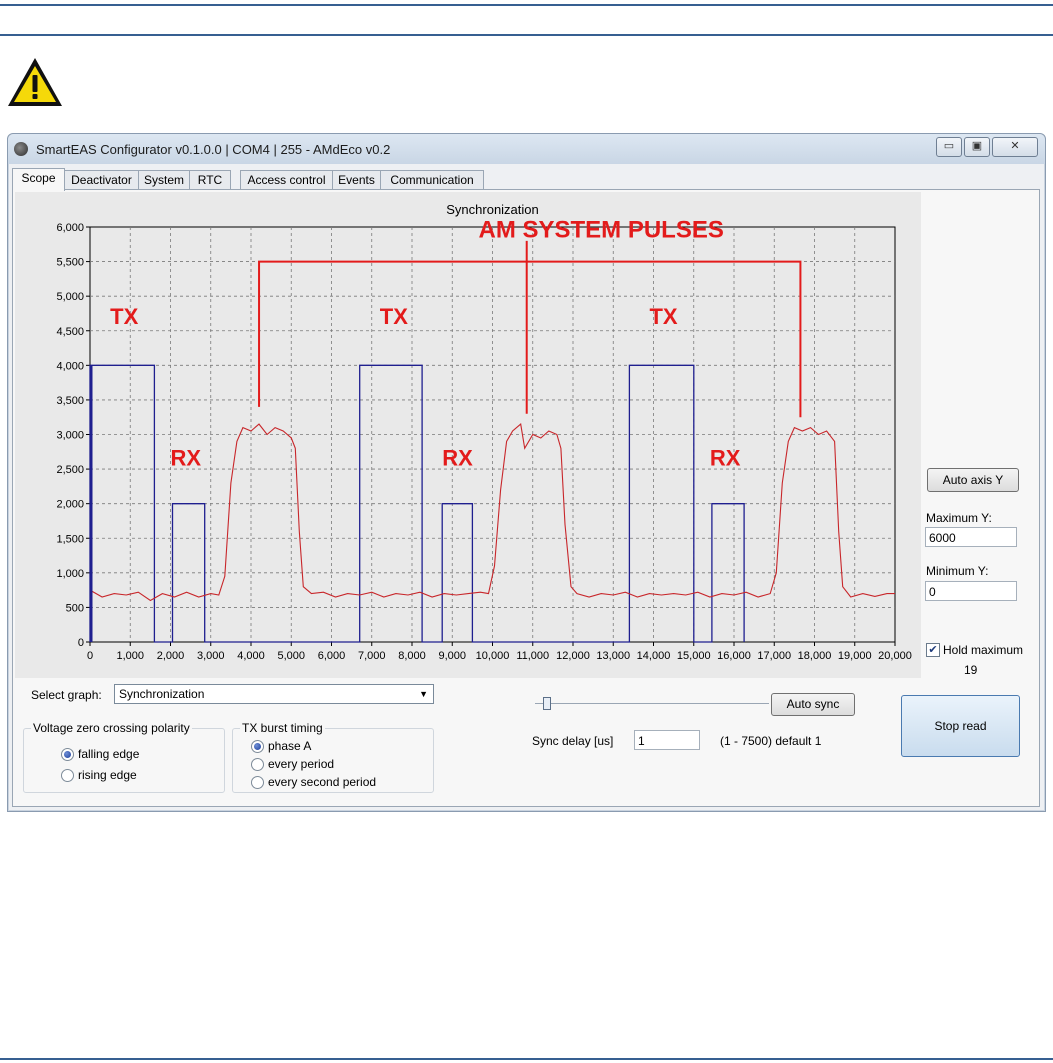  Describe the element at coordinates (977, 147) in the screenshot. I see `maximize-button: ▣` at that location.